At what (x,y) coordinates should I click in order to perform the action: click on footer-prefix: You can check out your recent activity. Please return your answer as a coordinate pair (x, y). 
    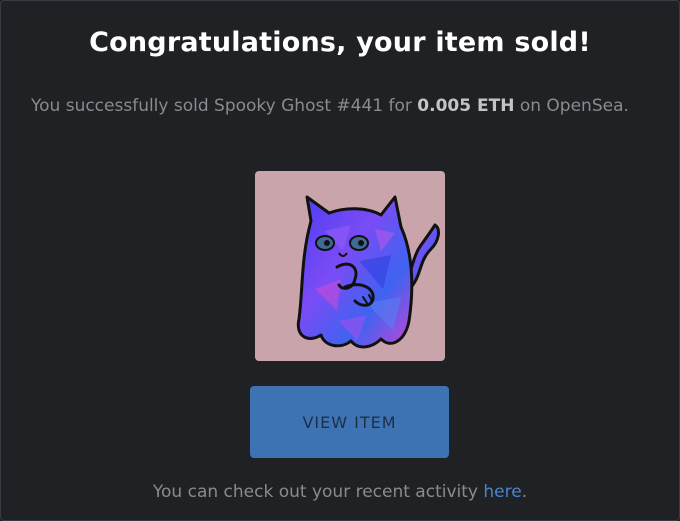
    Looking at the image, I should click on (315, 492).